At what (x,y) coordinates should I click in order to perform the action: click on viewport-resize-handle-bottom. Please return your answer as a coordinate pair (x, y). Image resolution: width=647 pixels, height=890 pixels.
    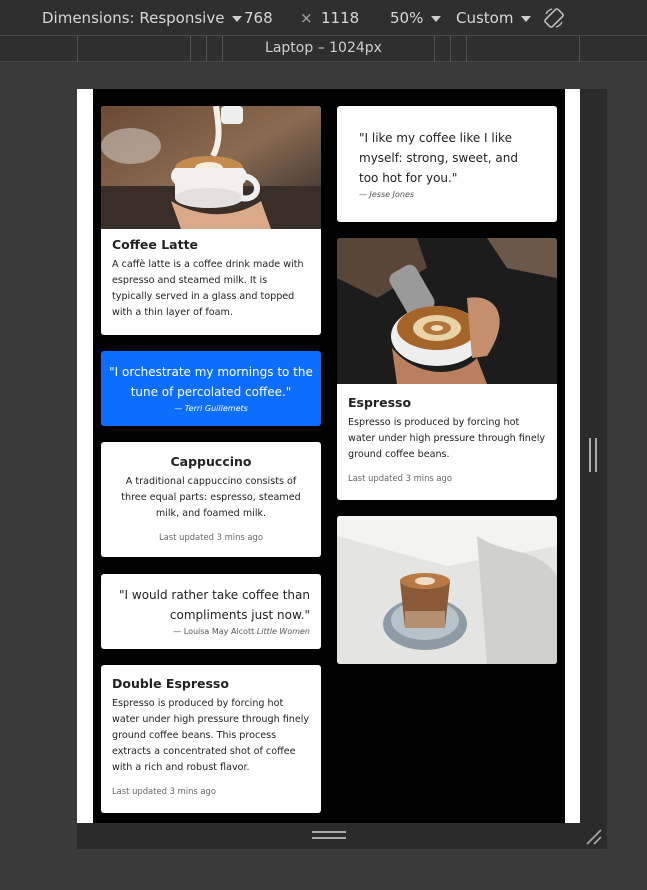
    Looking at the image, I should click on (329, 835).